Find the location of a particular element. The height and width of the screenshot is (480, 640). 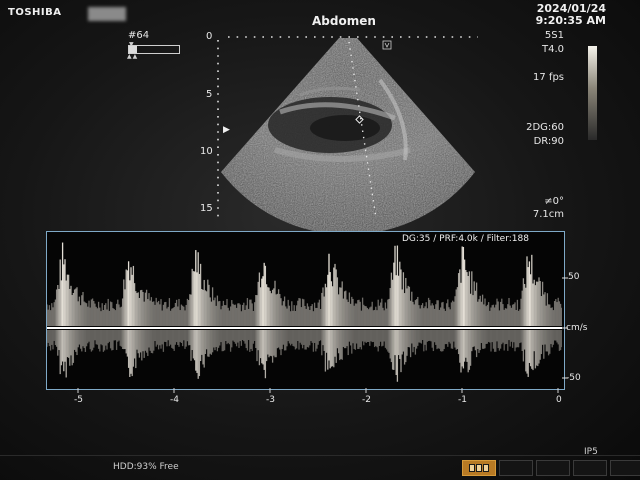

time-tick-neg4: -4 is located at coordinates (174, 400).